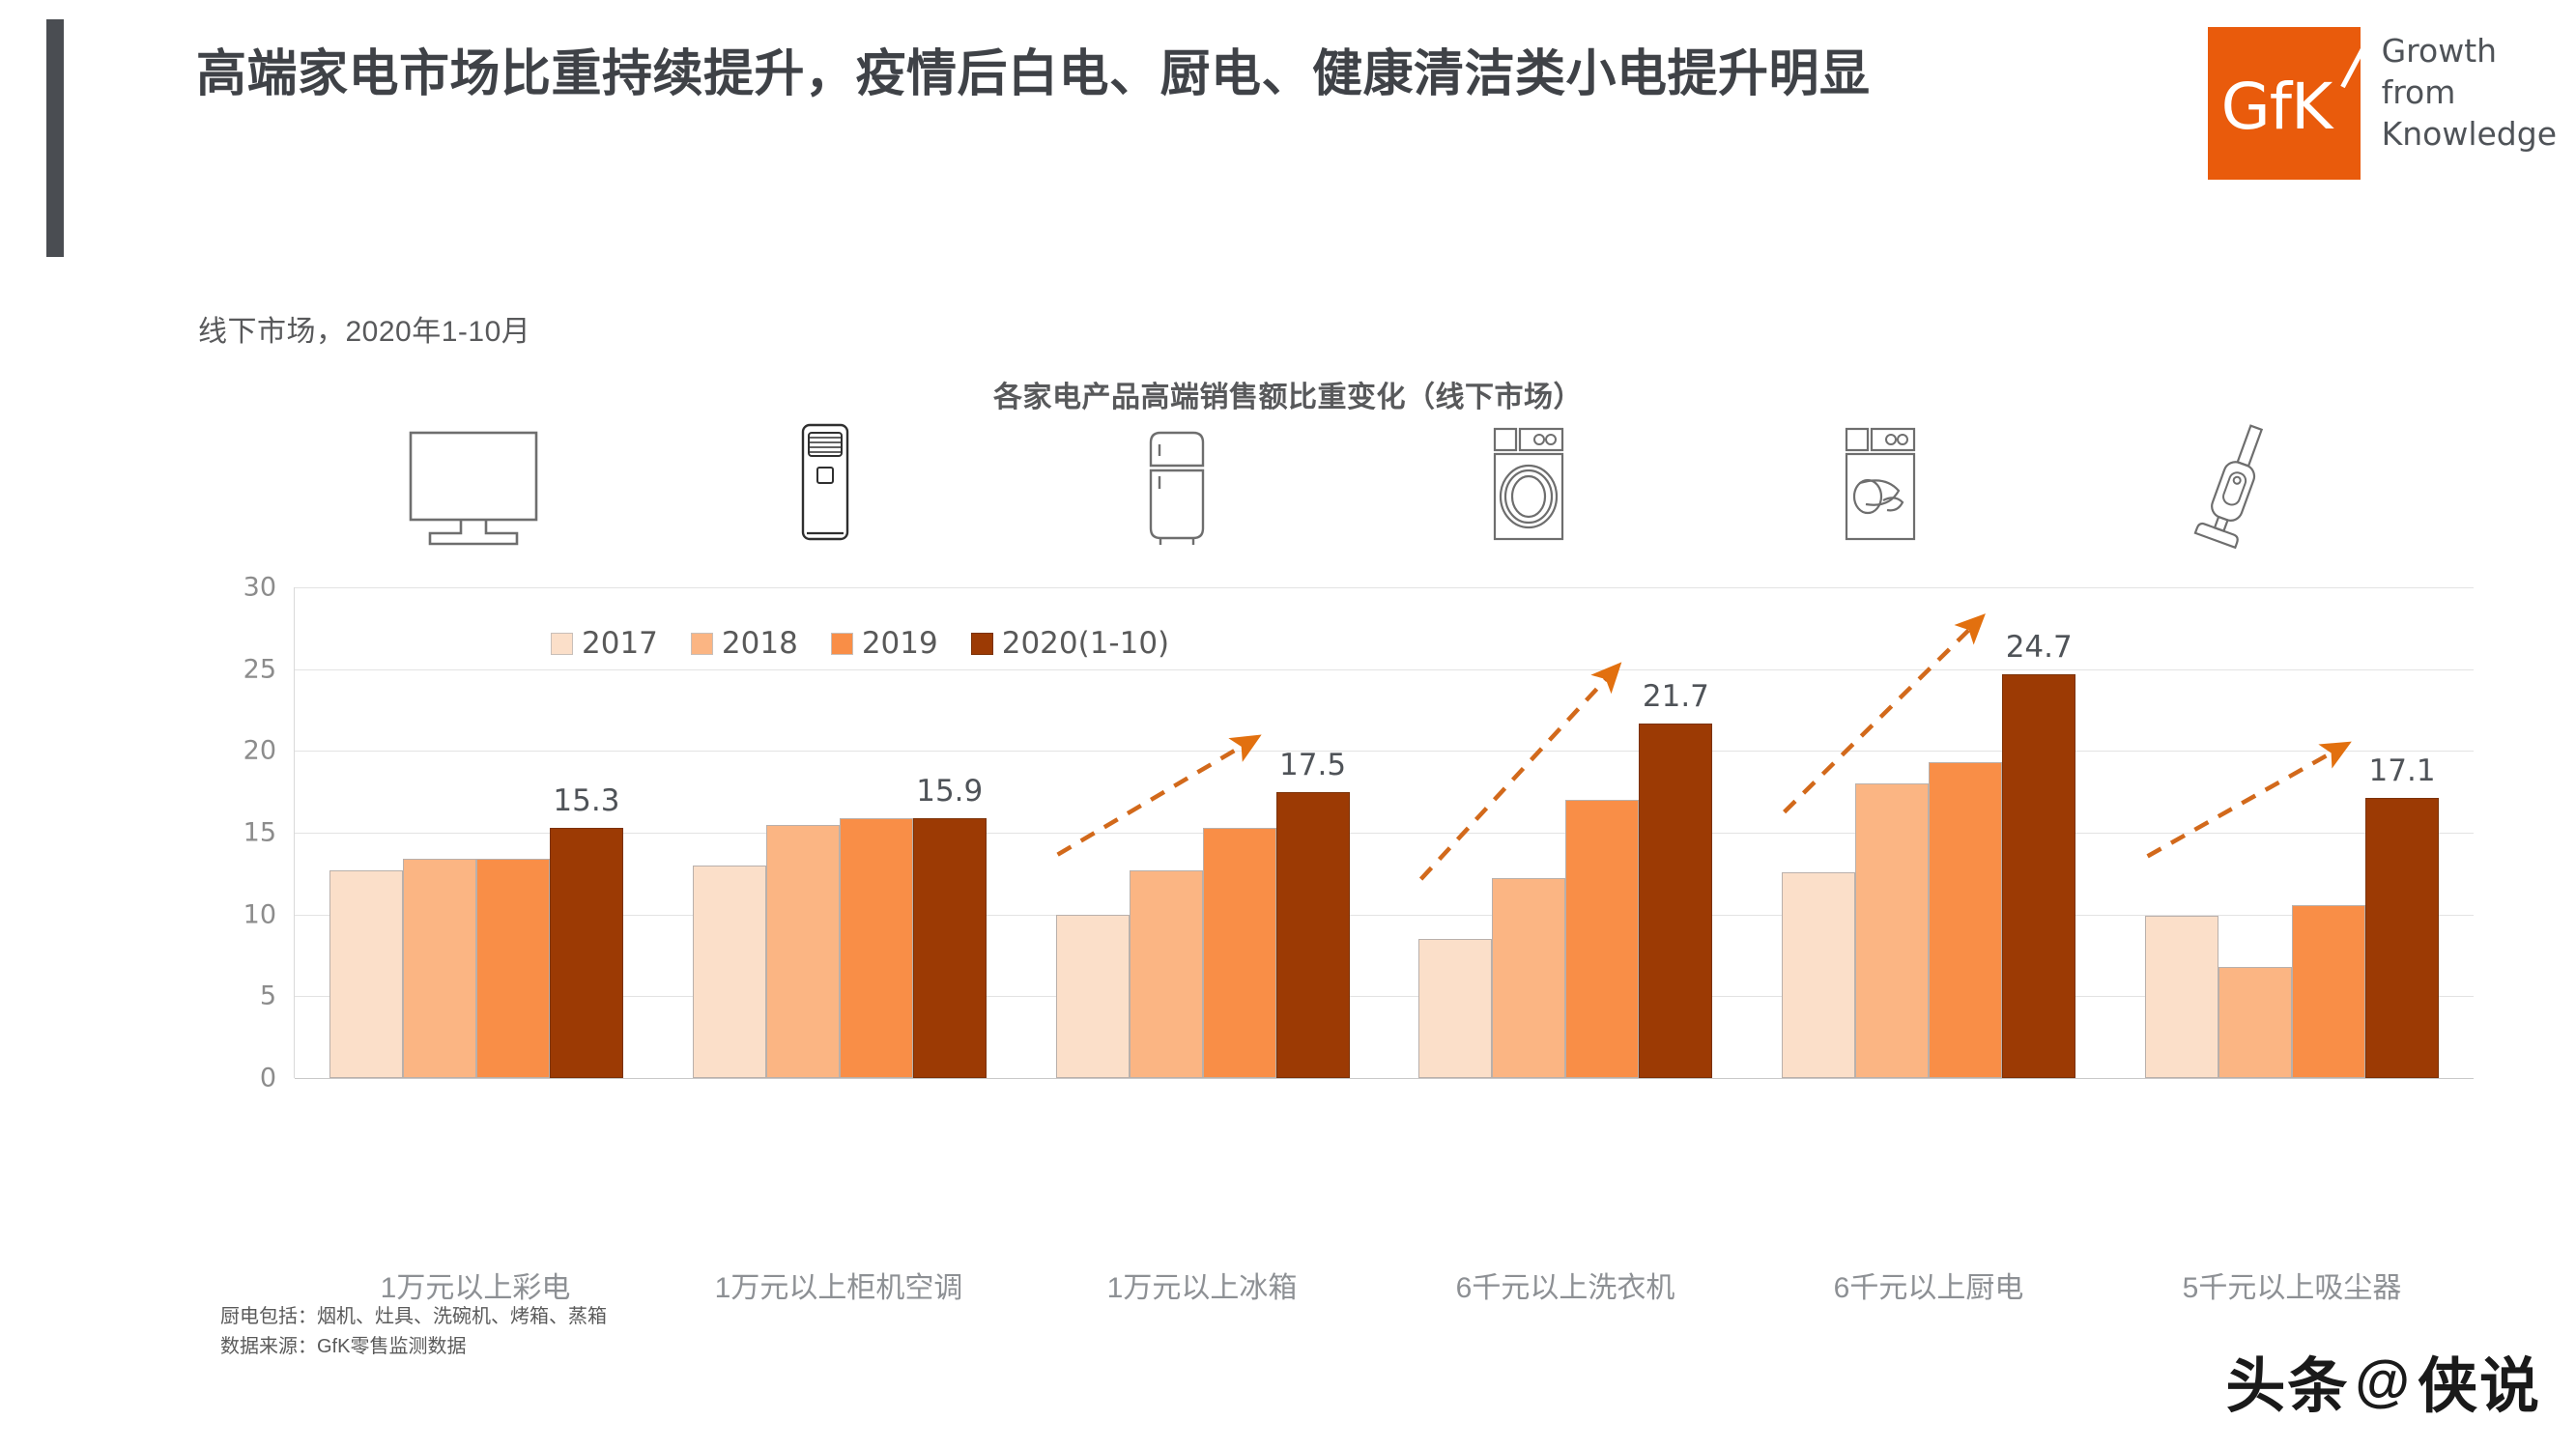 The image size is (2576, 1449). I want to click on footnotes: 厨电包括：烟机、灶具、洗碗机、烤箱、蒸箱 数据来源：GfK零售监测数据, so click(414, 1332).